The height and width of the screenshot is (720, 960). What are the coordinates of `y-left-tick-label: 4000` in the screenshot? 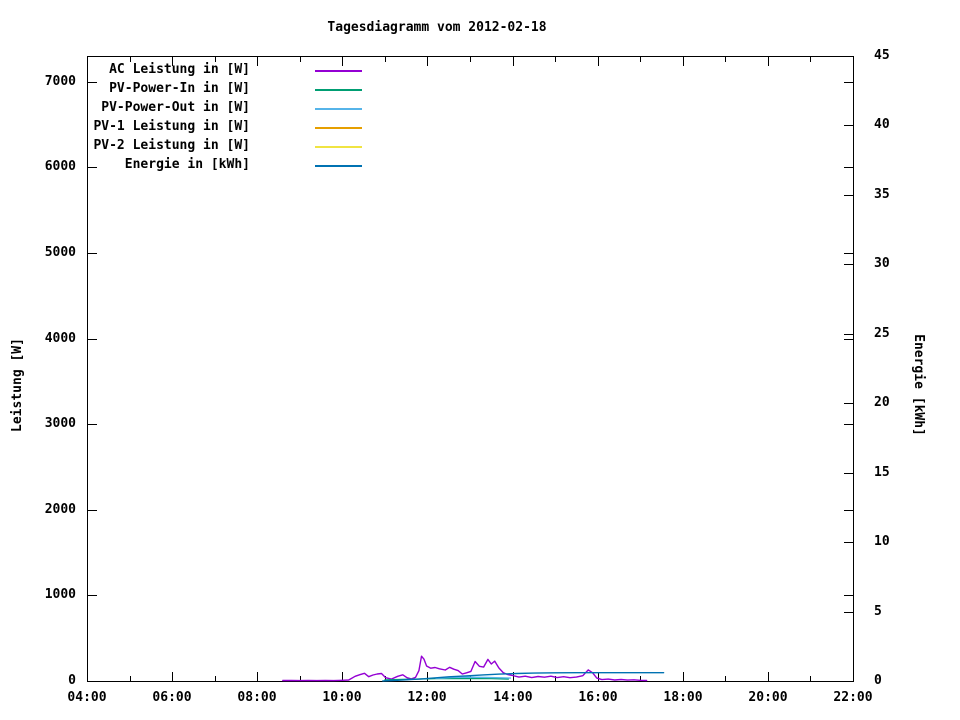 It's located at (60, 338).